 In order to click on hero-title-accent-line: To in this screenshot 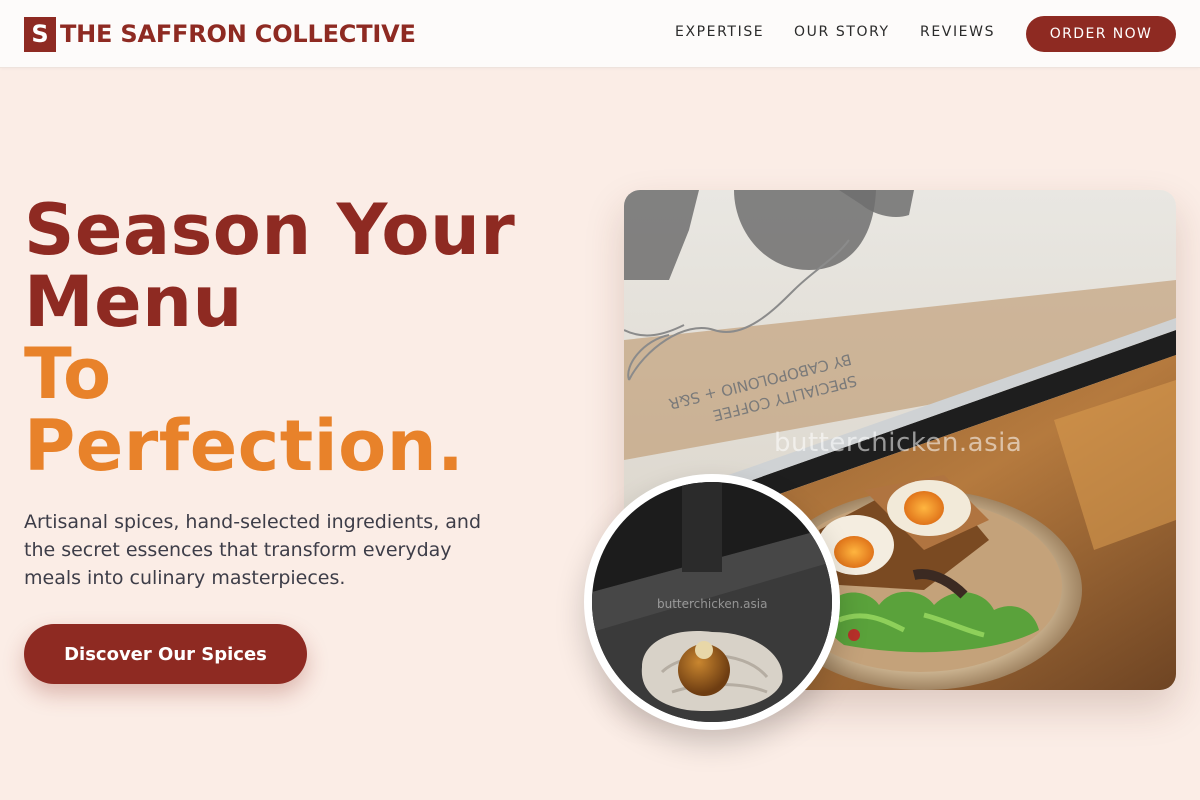, I will do `click(68, 374)`.